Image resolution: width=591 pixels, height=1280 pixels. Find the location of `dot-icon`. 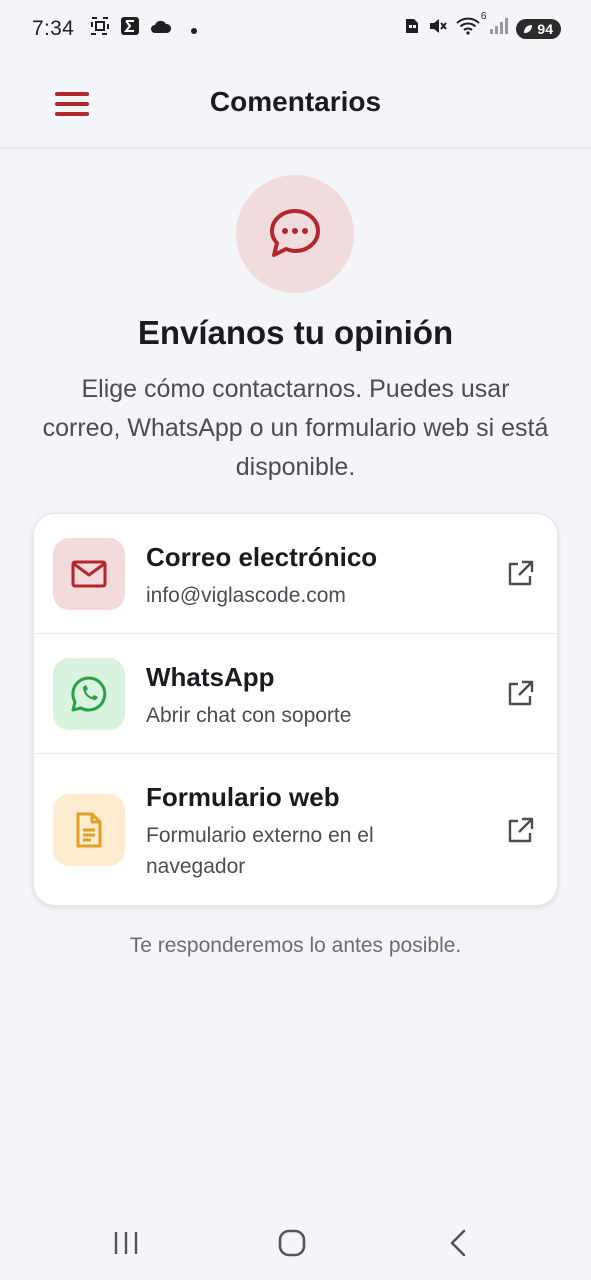

dot-icon is located at coordinates (194, 29).